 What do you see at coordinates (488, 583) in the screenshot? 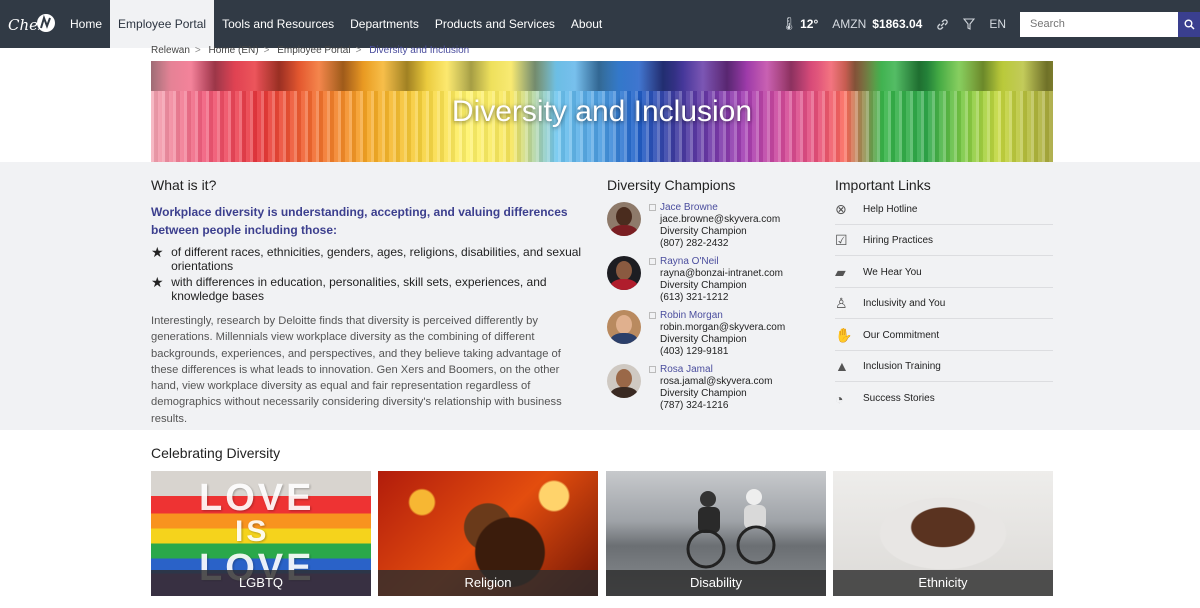
I see `tile-caption: Religion` at bounding box center [488, 583].